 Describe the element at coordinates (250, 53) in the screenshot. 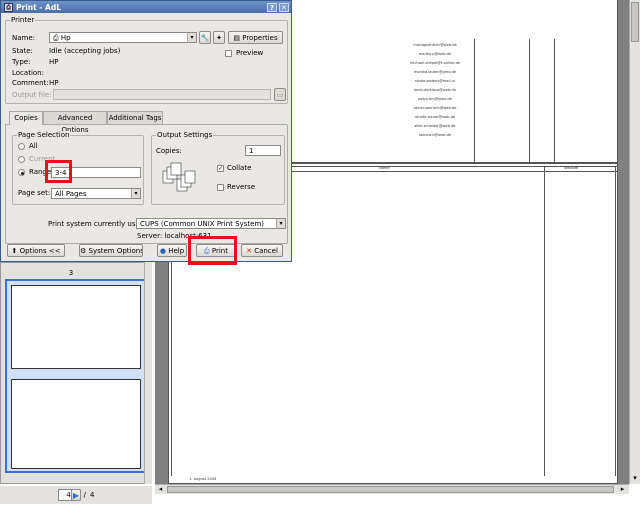

I see `preview-label: Preview` at that location.